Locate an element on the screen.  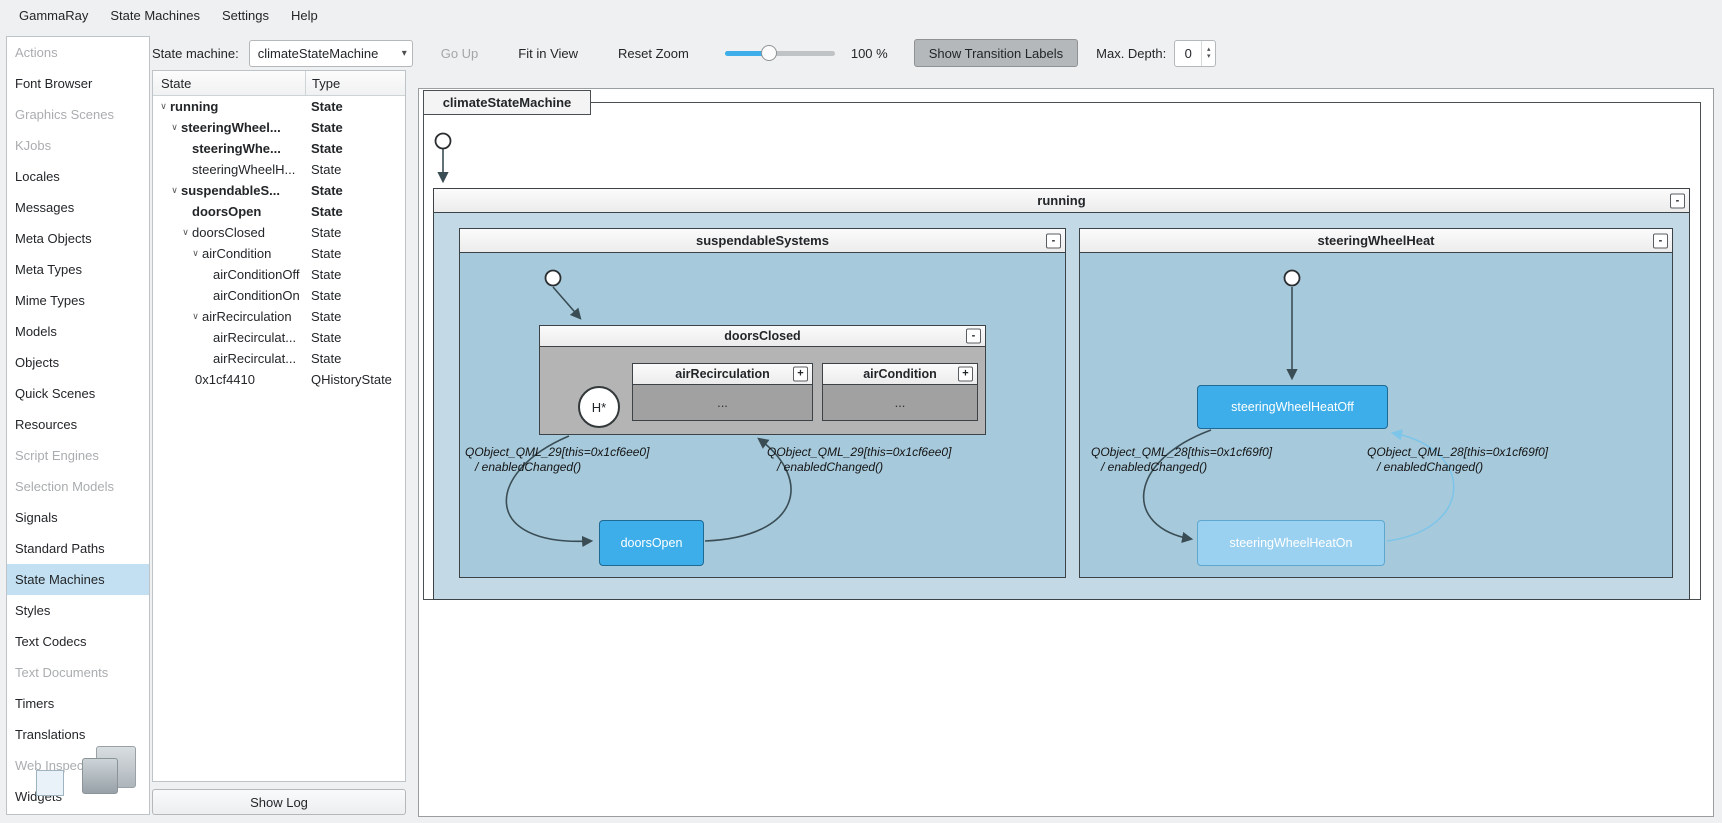
state-machine-combobox: climateStateMachine ▾ is located at coordinates (330, 53).